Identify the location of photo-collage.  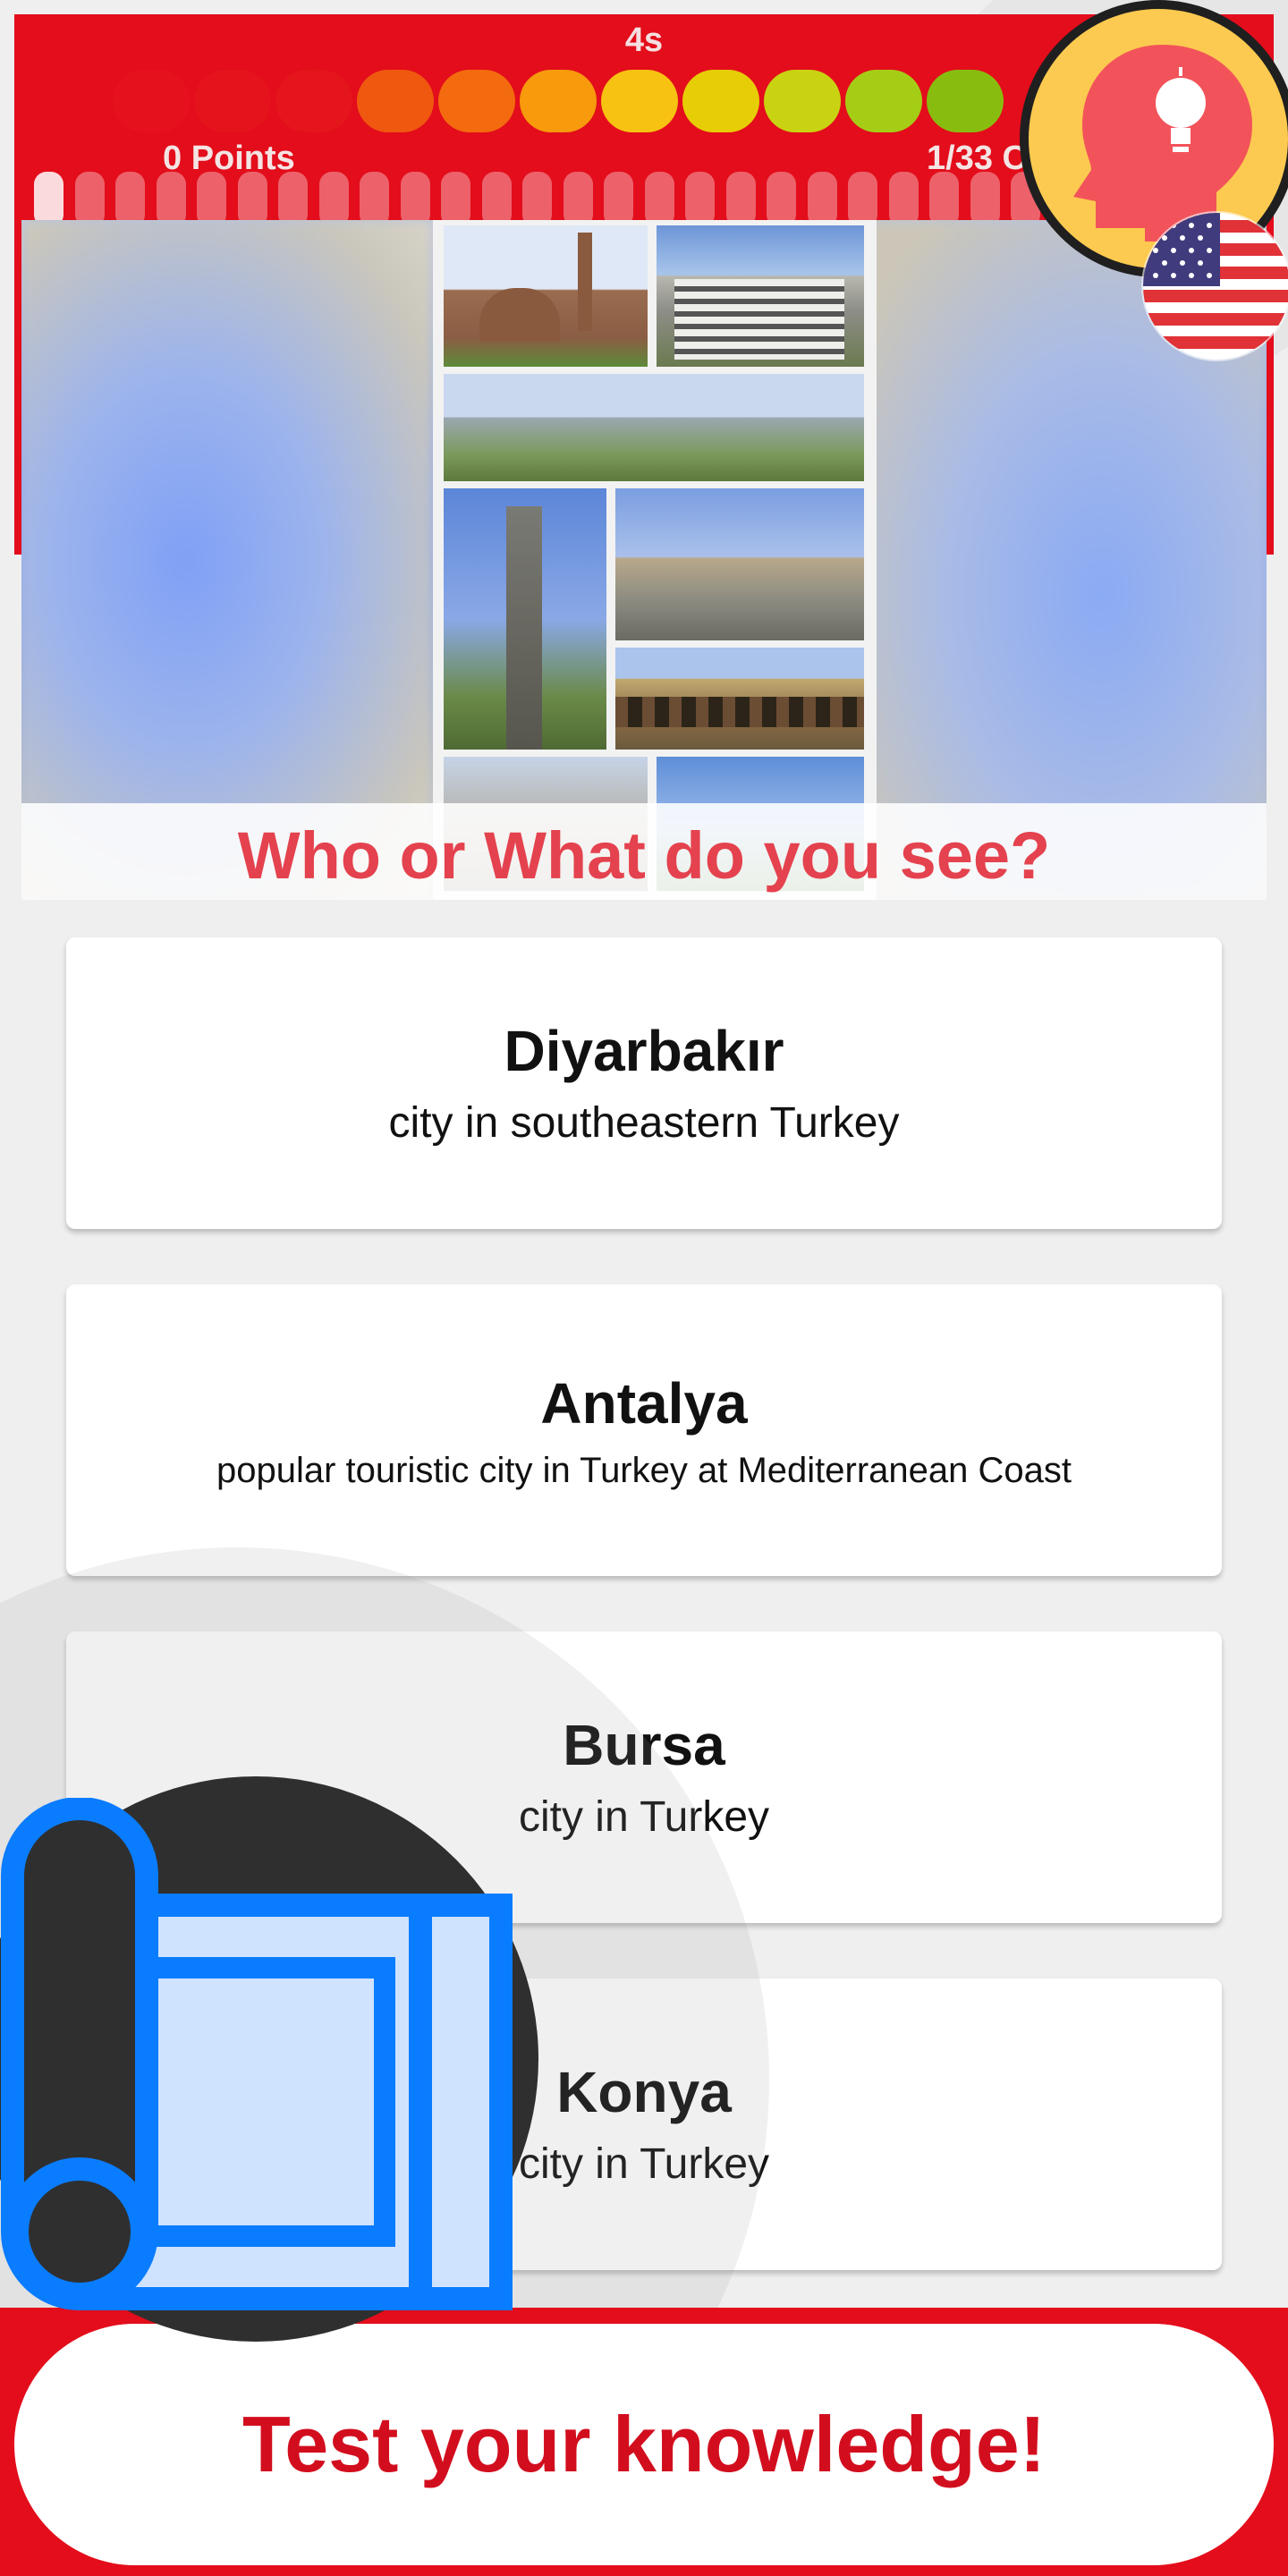
(655, 560).